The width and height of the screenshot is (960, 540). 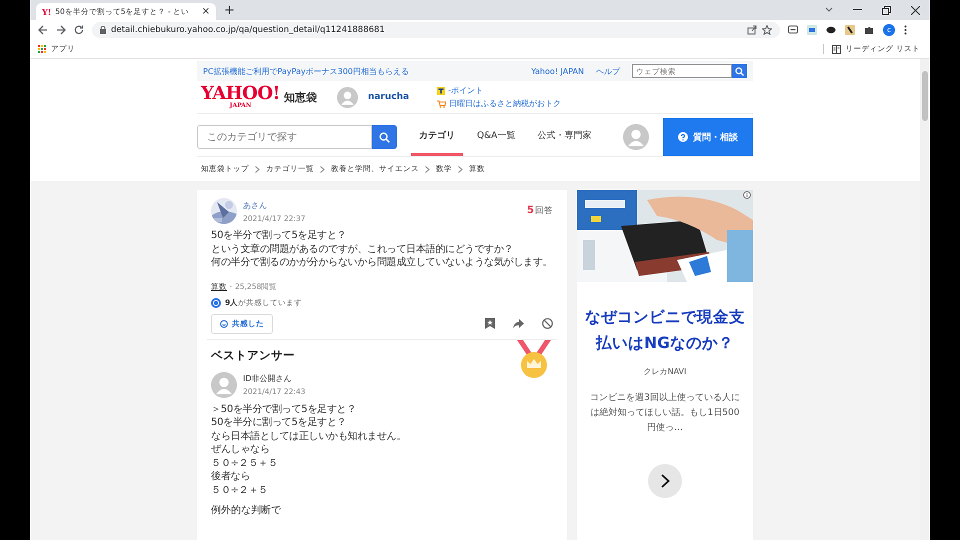 What do you see at coordinates (253, 355) in the screenshot?
I see `best-answer-heading: ベストアンサー` at bounding box center [253, 355].